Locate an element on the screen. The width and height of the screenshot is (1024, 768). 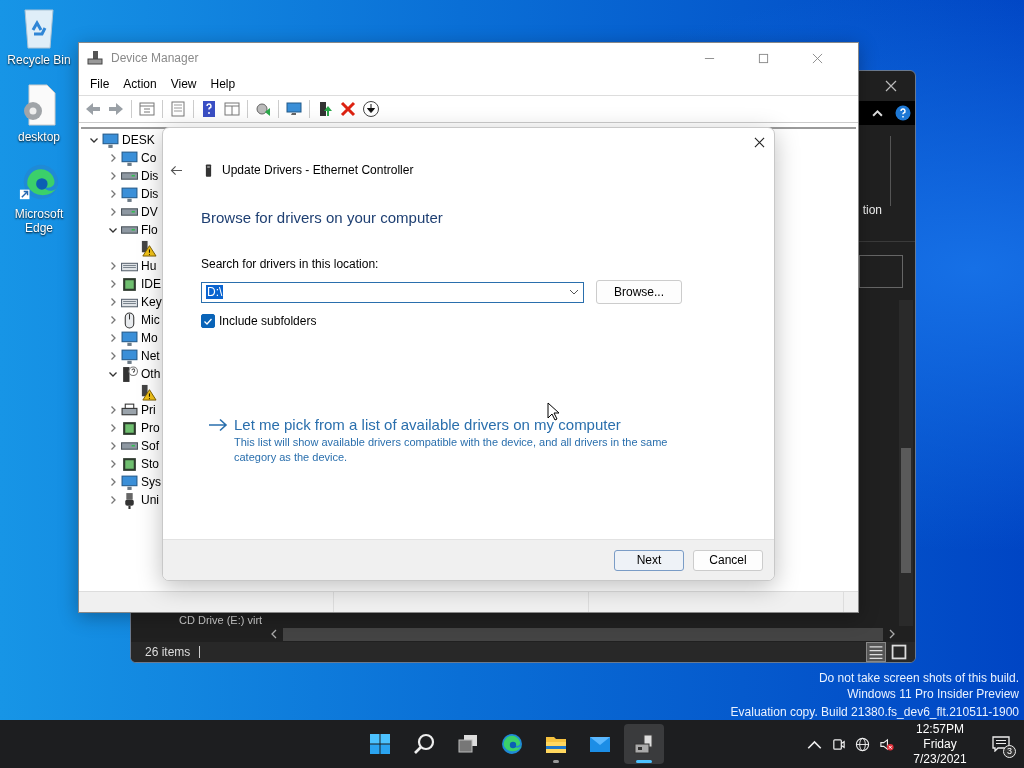
clock-time: 12:57PM is located at coordinates (940, 729).